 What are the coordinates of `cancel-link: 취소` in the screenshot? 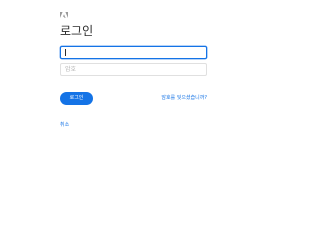 It's located at (64, 125).